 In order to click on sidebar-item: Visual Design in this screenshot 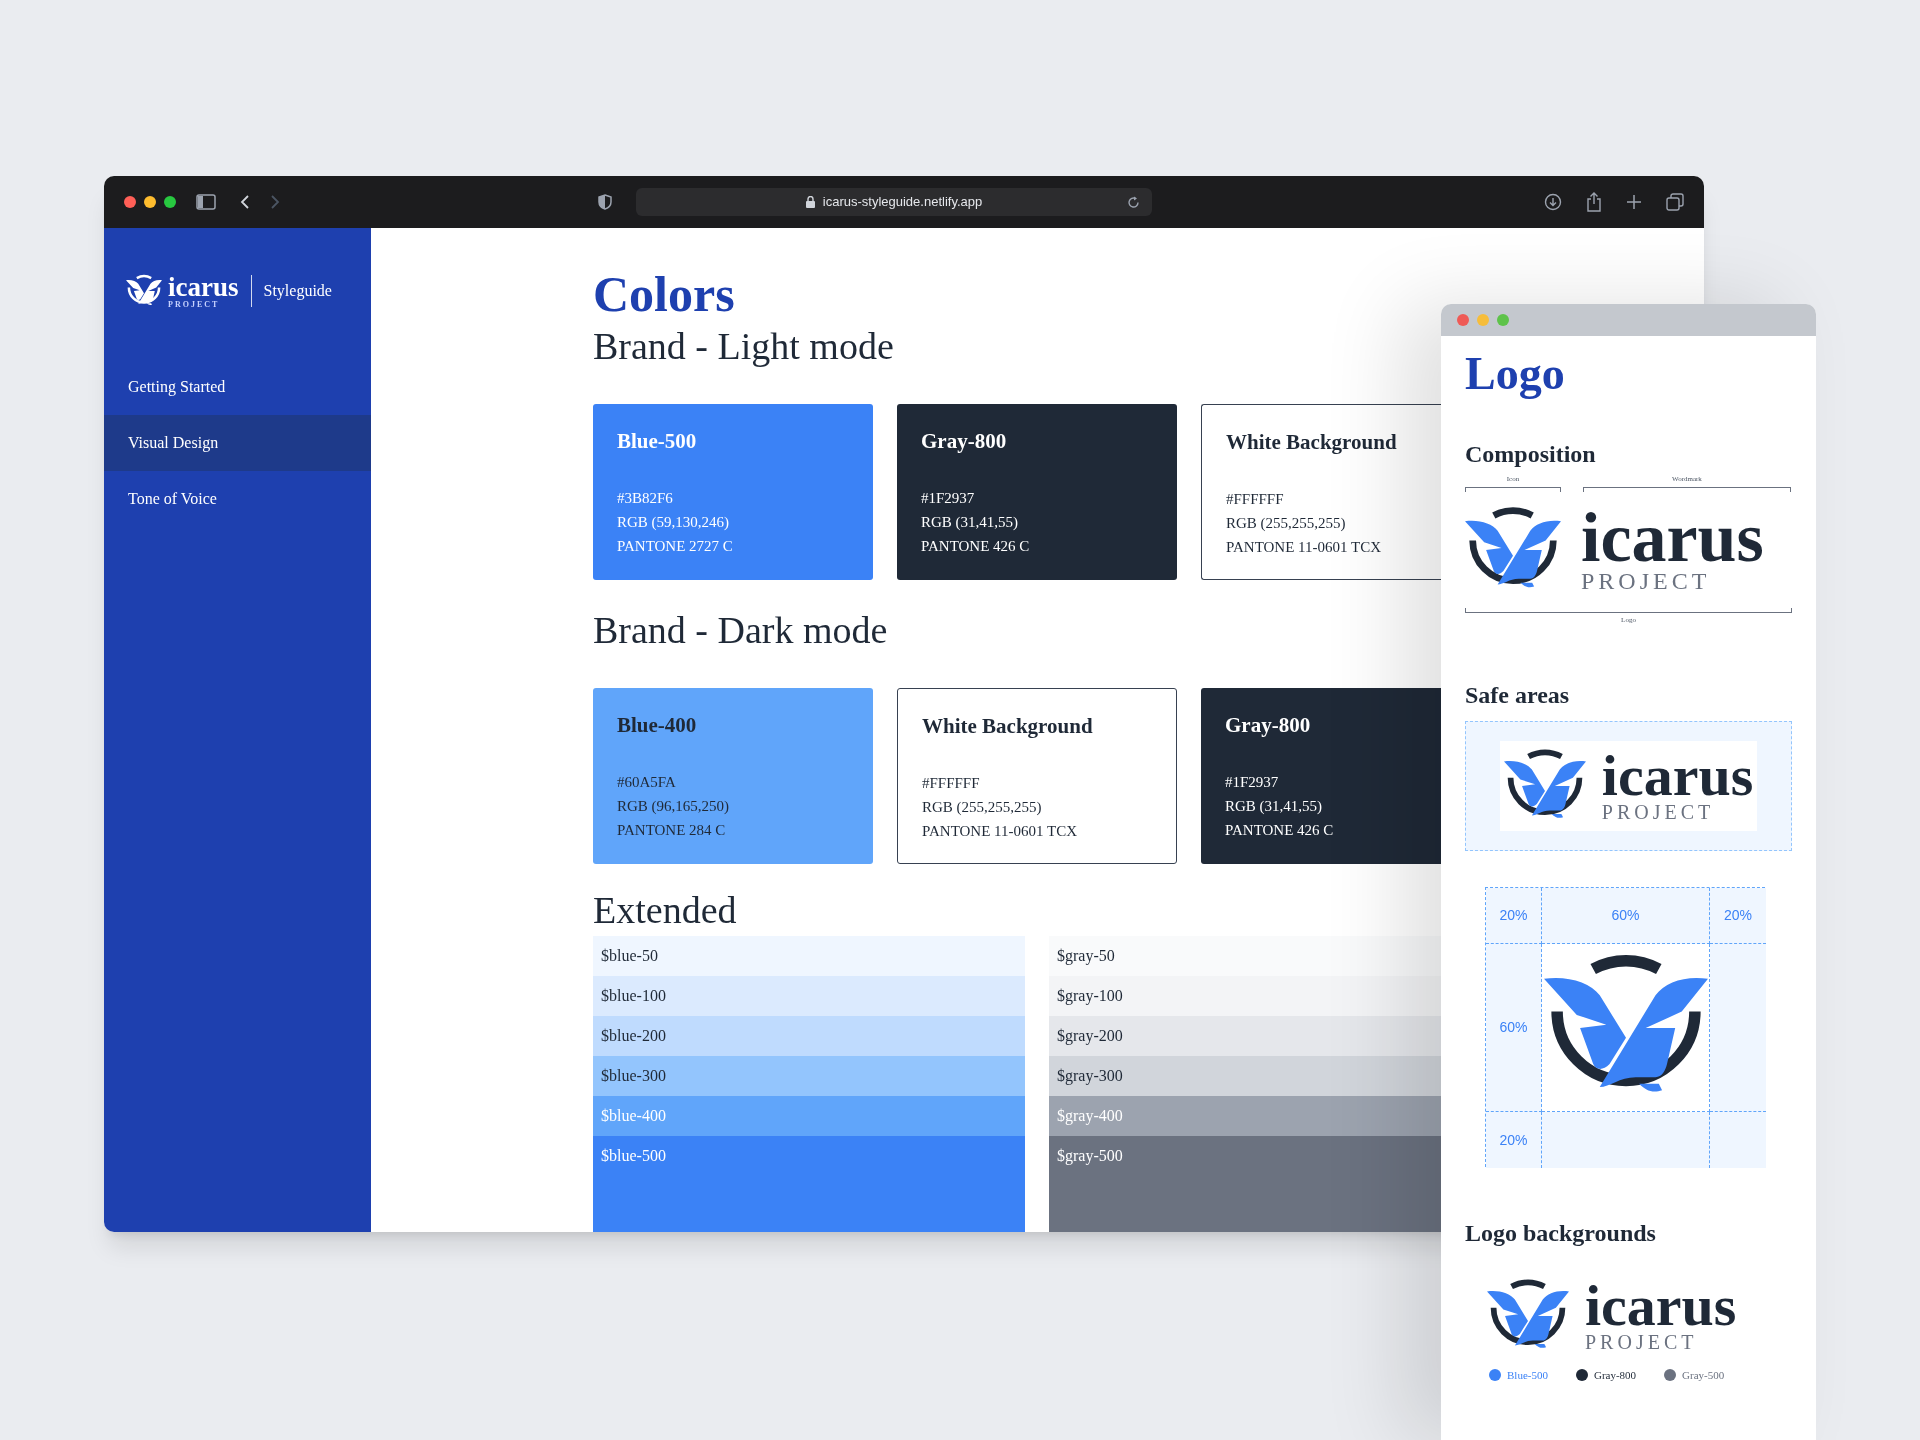, I will do `click(237, 443)`.